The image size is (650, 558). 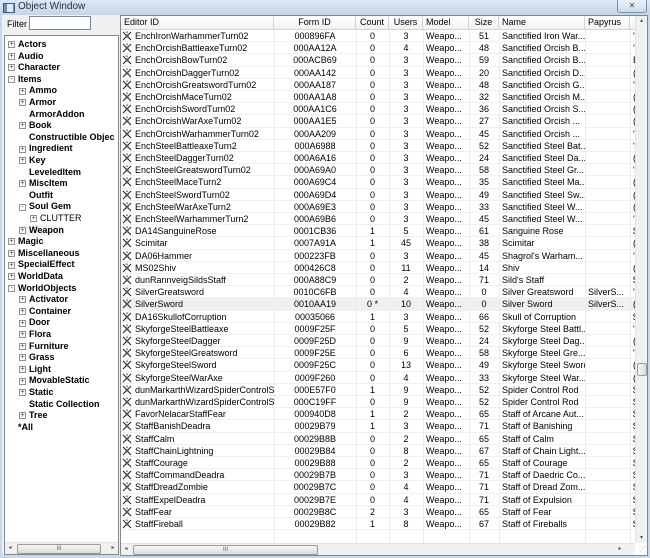 I want to click on tree-horizontal-scrollbar: ◂ III ▸, so click(x=61, y=548).